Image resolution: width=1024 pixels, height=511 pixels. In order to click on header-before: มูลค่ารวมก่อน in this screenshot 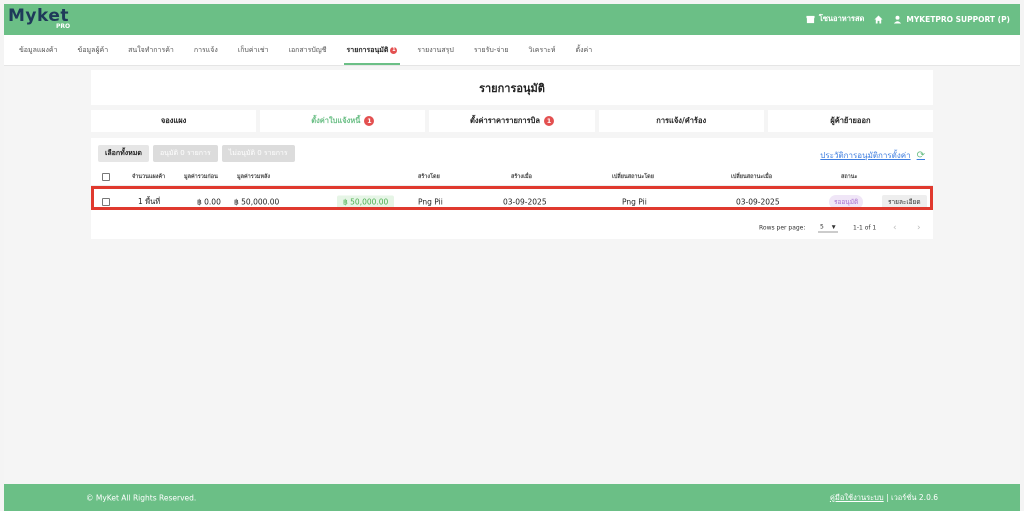, I will do `click(201, 176)`.